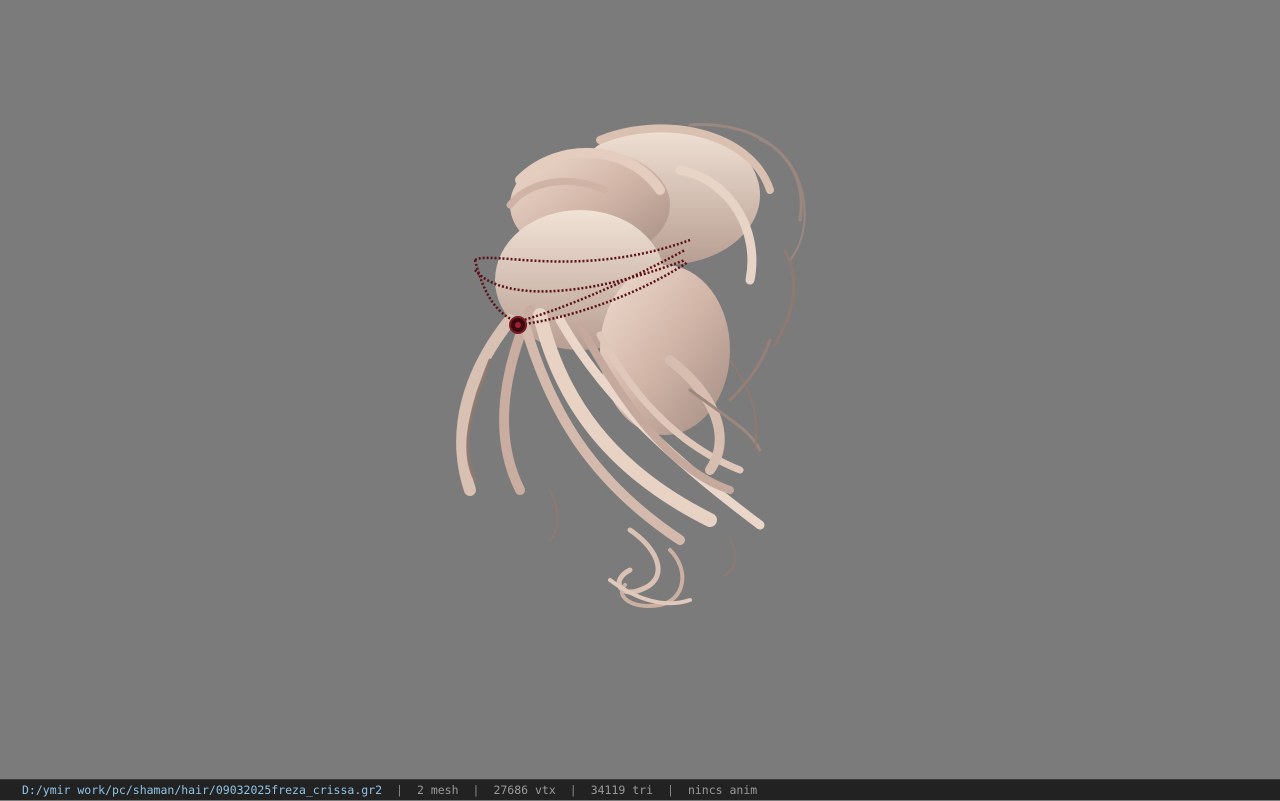 The height and width of the screenshot is (801, 1280). What do you see at coordinates (518, 325) in the screenshot?
I see `pendant-gem` at bounding box center [518, 325].